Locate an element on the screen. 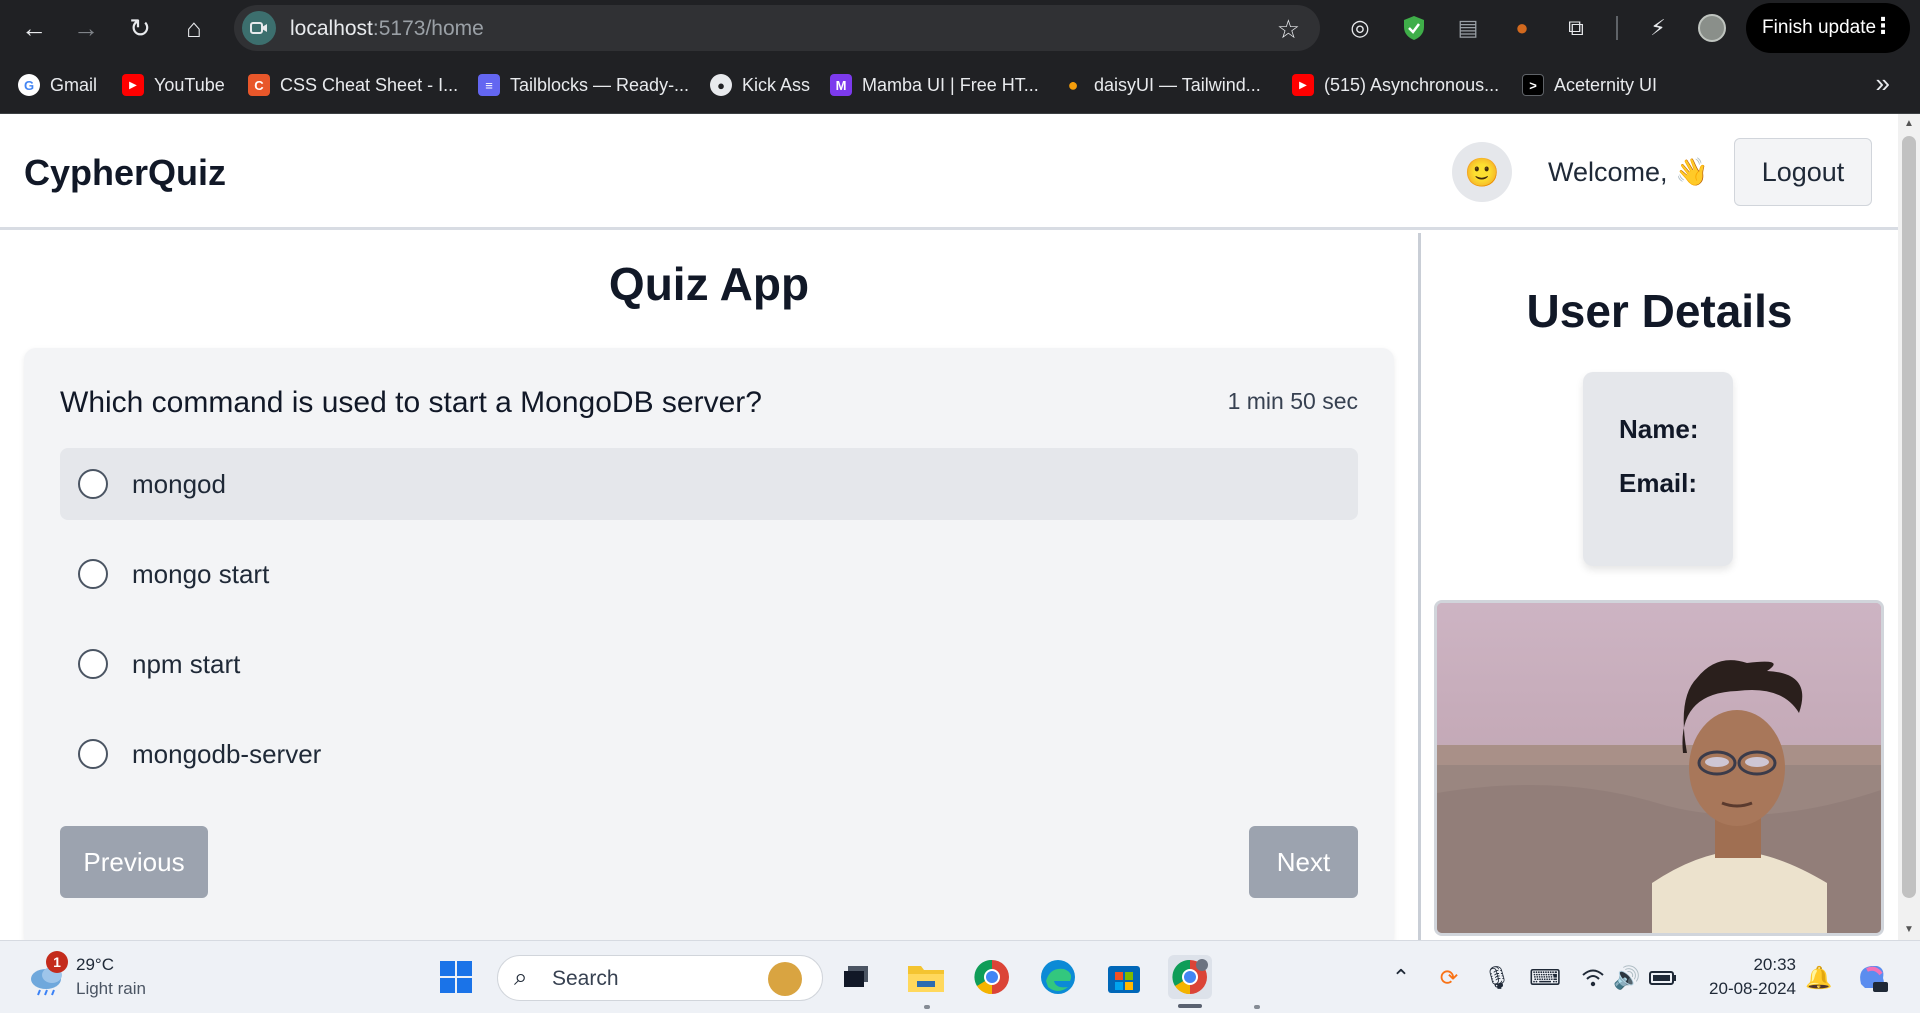  extension-target-icon: ◎ is located at coordinates (1360, 28).